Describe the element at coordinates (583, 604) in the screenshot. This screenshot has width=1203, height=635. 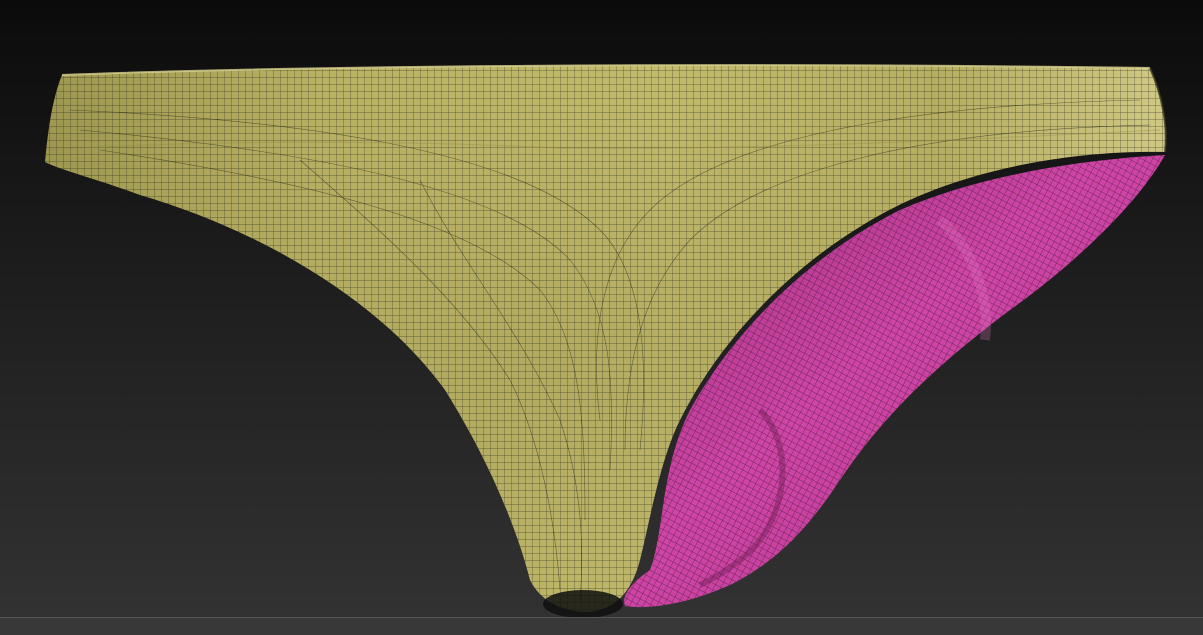
I see `crotch-shadow` at that location.